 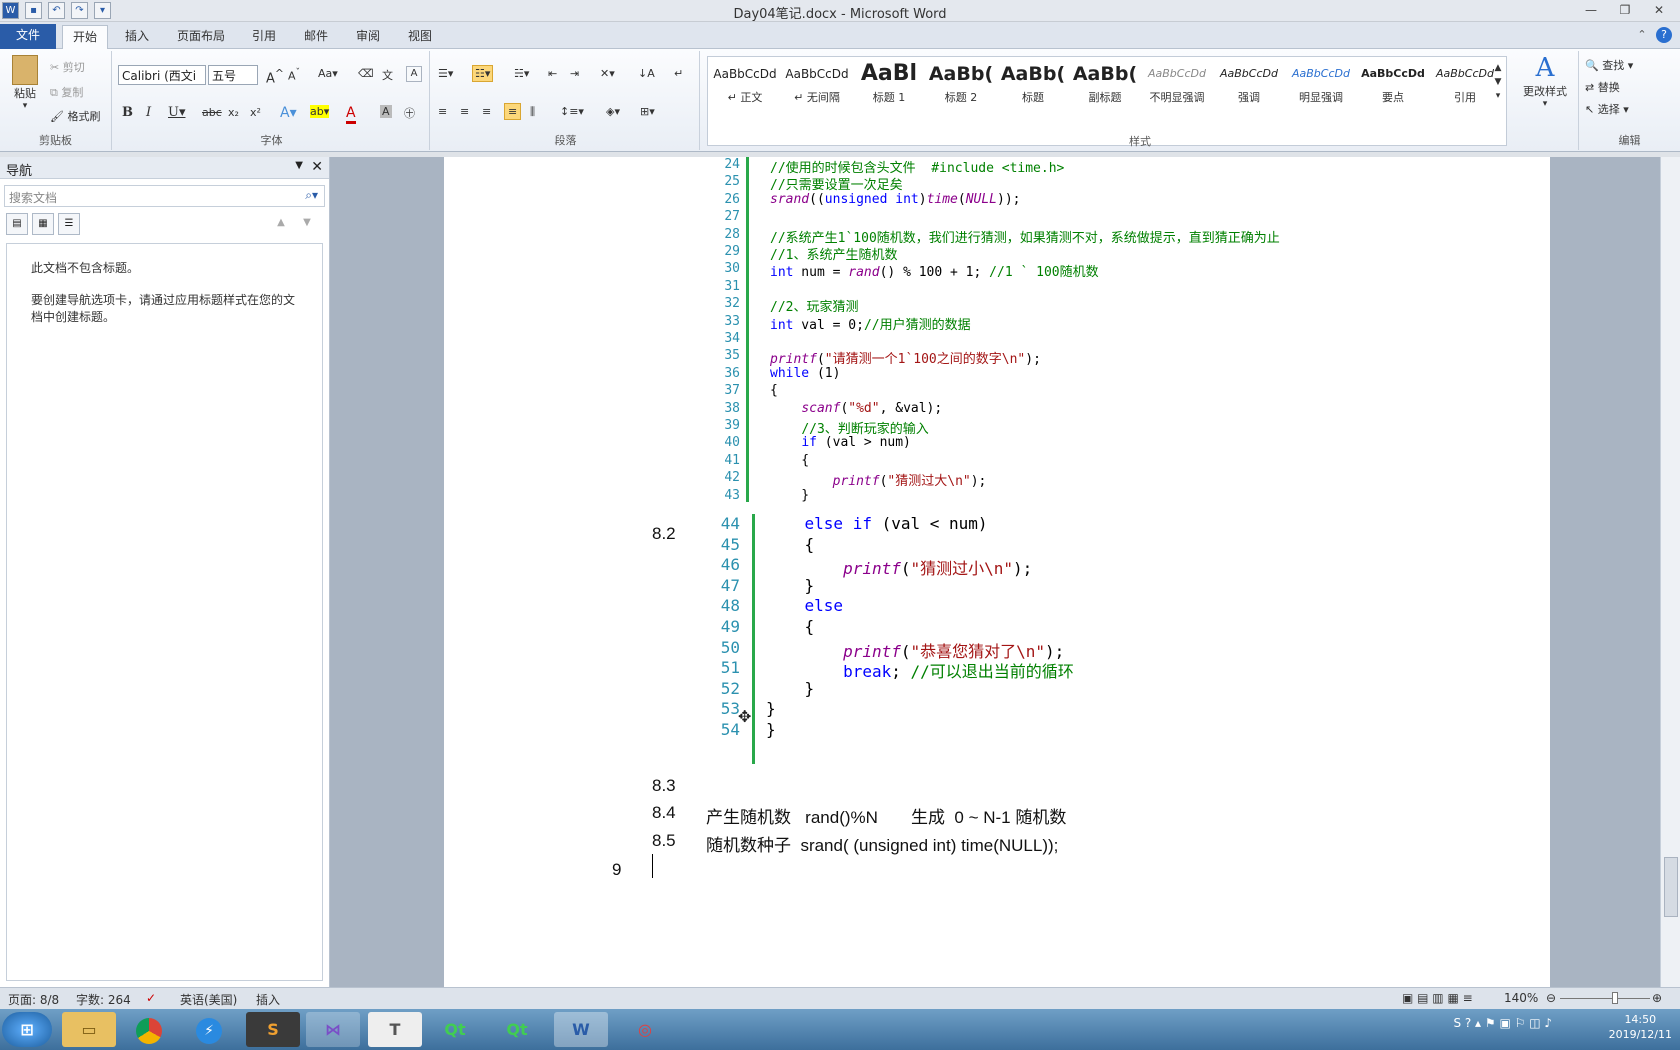 I want to click on italic-icon: I, so click(x=148, y=112).